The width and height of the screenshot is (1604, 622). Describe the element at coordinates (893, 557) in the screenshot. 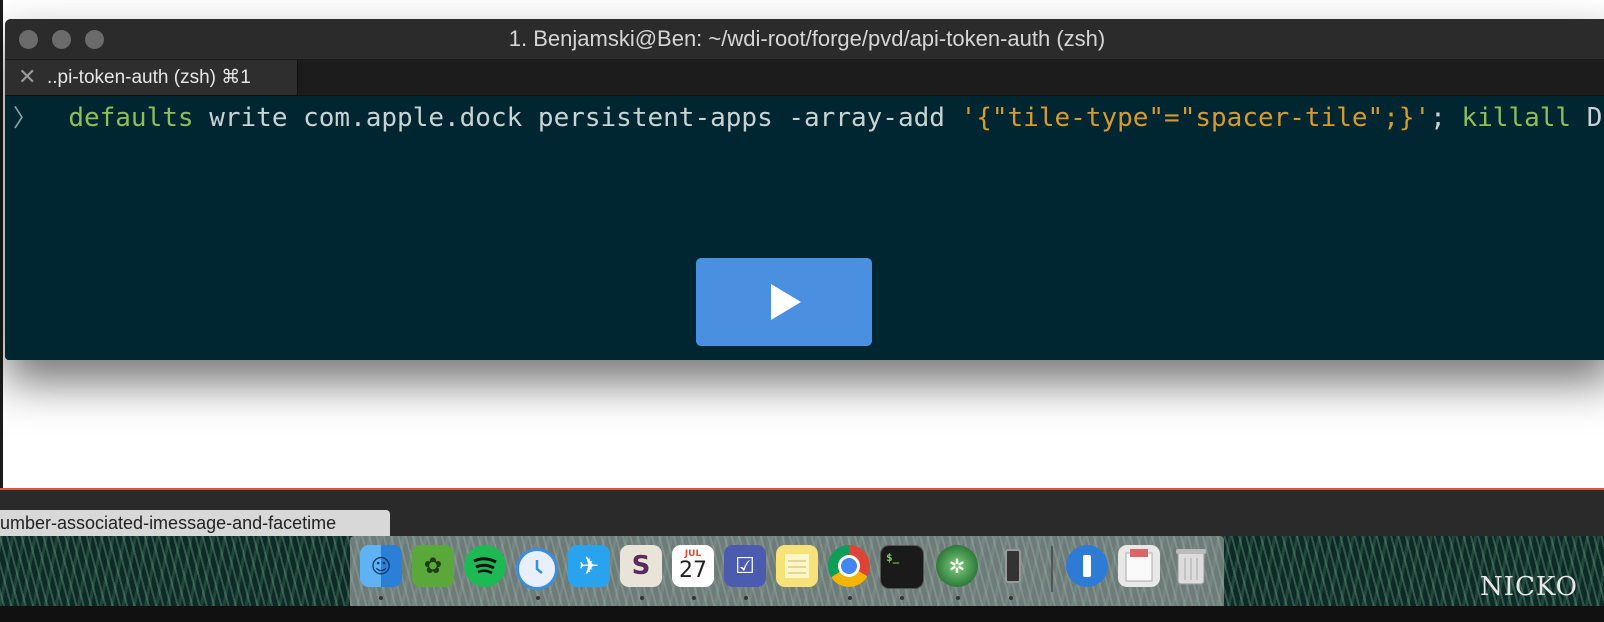

I see `terminal-glyph: $_` at that location.